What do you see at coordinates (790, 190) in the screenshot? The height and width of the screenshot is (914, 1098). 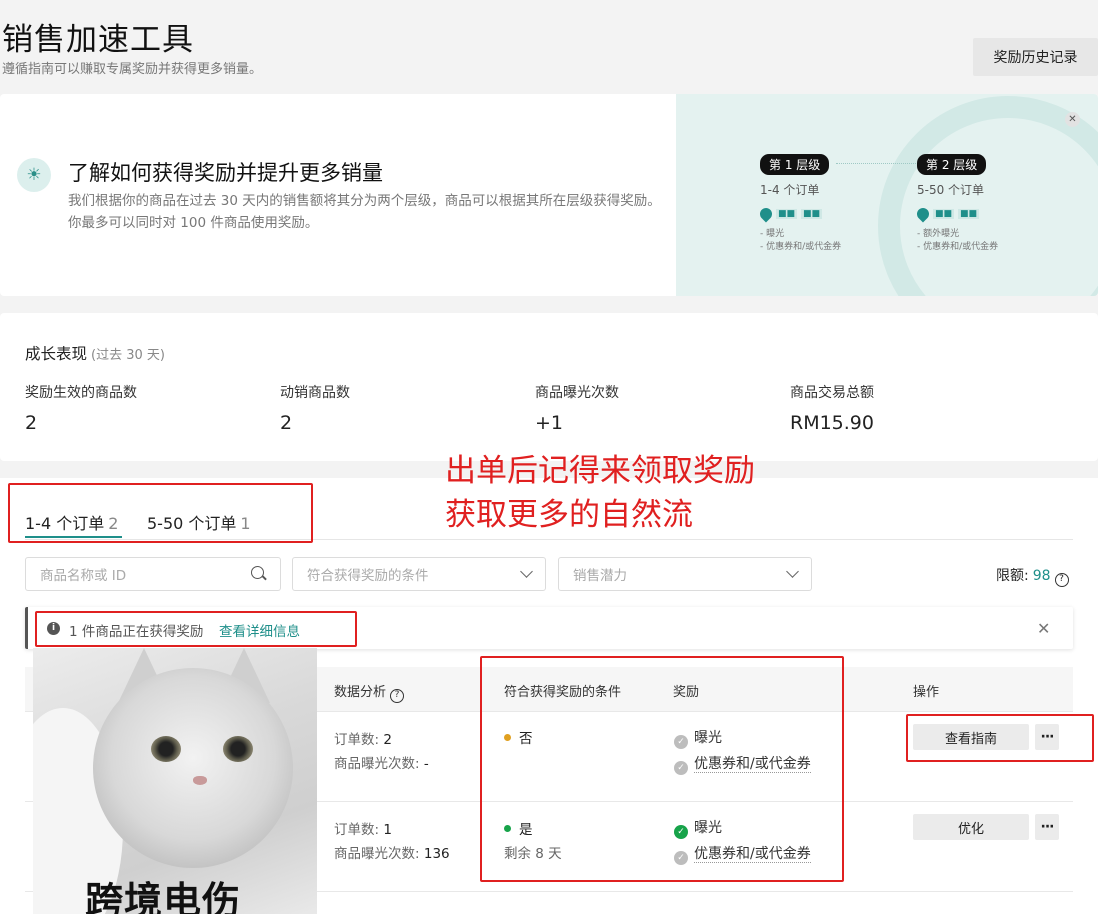 I see `tier-range: 1-4 个订单` at bounding box center [790, 190].